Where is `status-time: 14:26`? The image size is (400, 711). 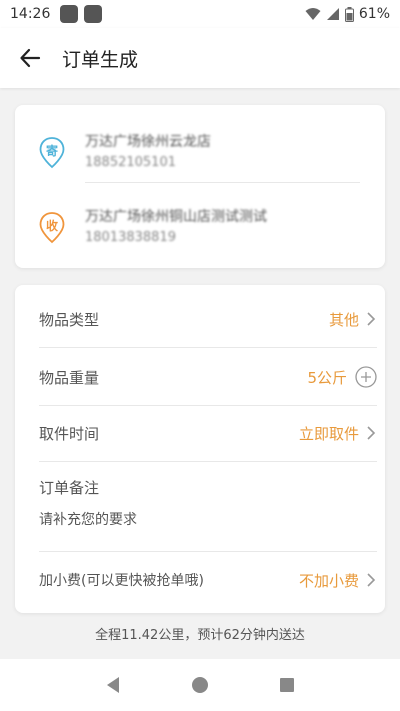 status-time: 14:26 is located at coordinates (30, 14).